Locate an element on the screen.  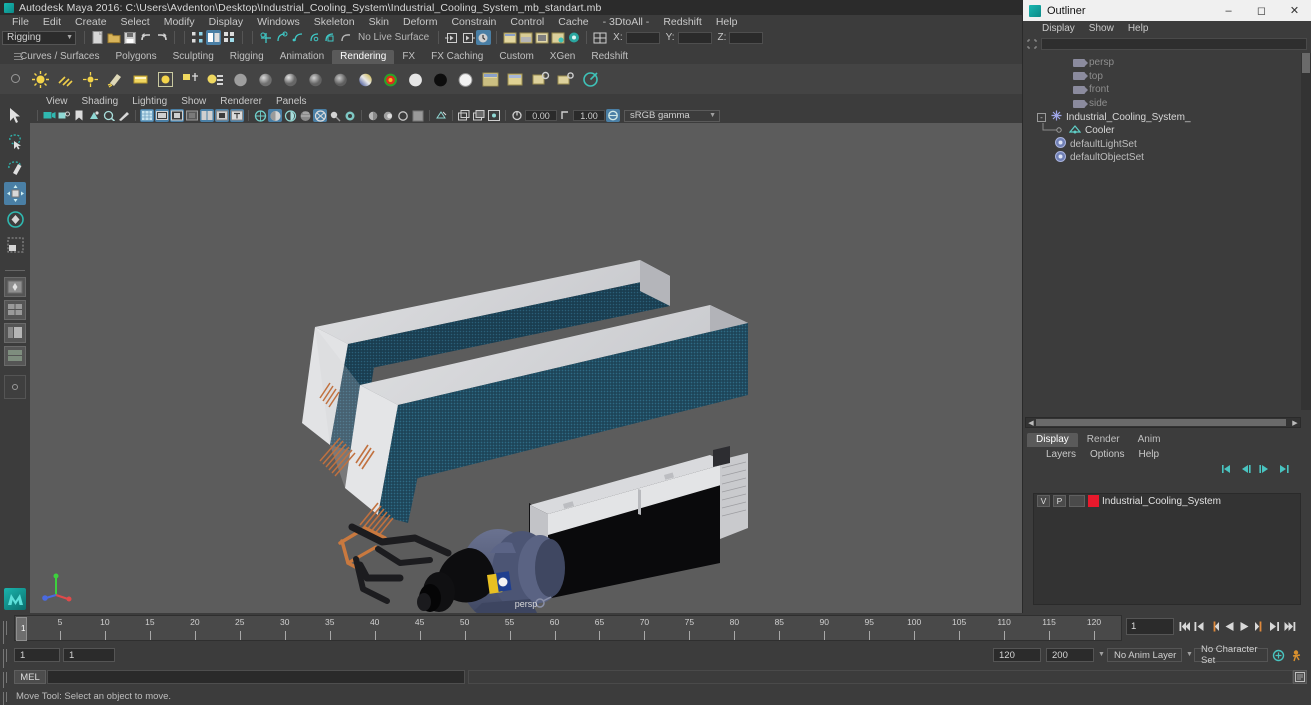
anim-layer-selector: No Anim Layer is located at coordinates (1144, 655).